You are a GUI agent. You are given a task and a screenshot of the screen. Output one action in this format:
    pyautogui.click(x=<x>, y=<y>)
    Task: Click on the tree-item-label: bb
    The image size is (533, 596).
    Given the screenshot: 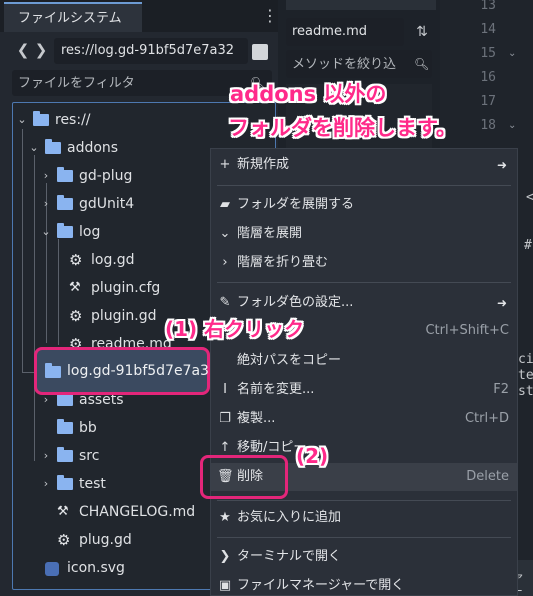 What is the action you would take?
    pyautogui.click(x=88, y=428)
    